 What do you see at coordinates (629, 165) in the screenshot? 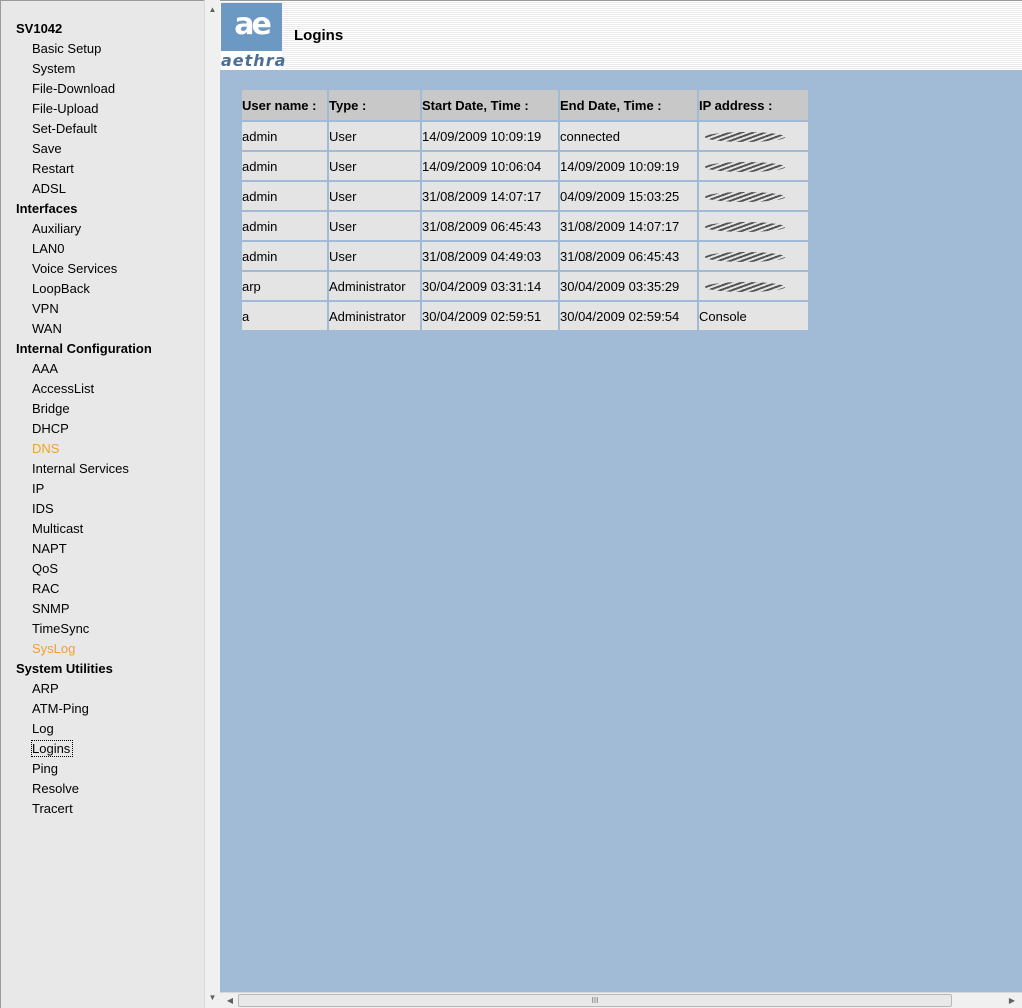
I see `cell-end-date: 14/09/2009 10:09:19` at bounding box center [629, 165].